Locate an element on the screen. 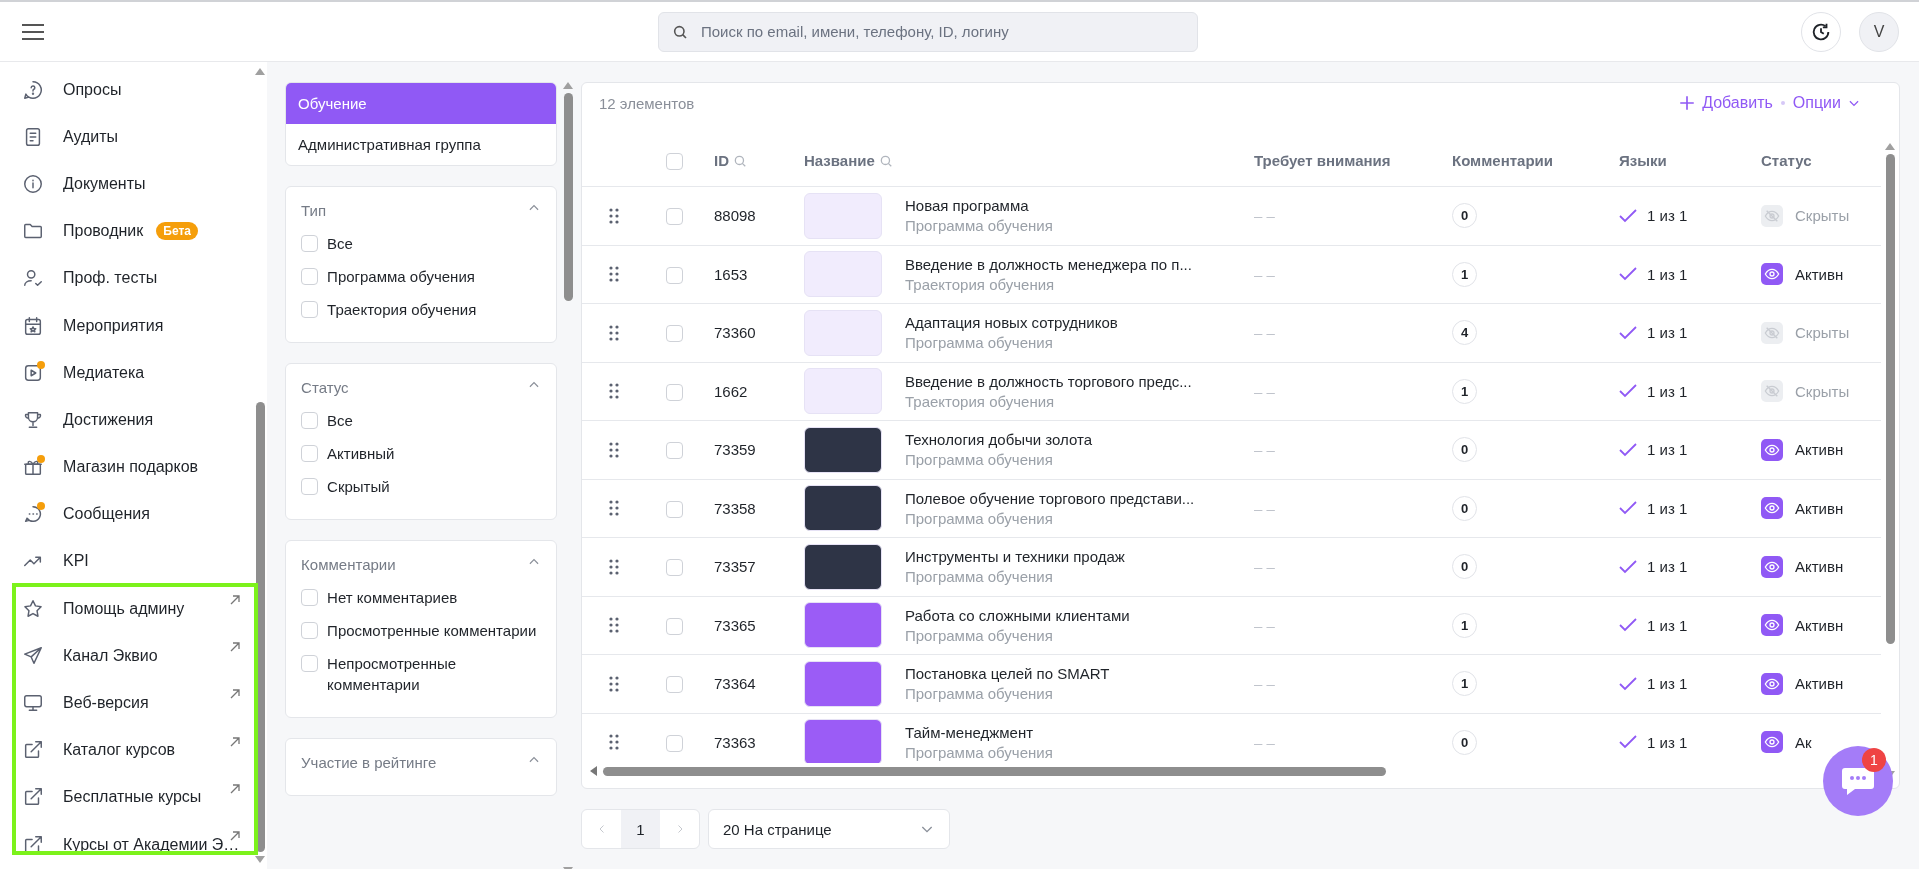 This screenshot has height=869, width=1919. course-type: Траектория обучения is located at coordinates (980, 284).